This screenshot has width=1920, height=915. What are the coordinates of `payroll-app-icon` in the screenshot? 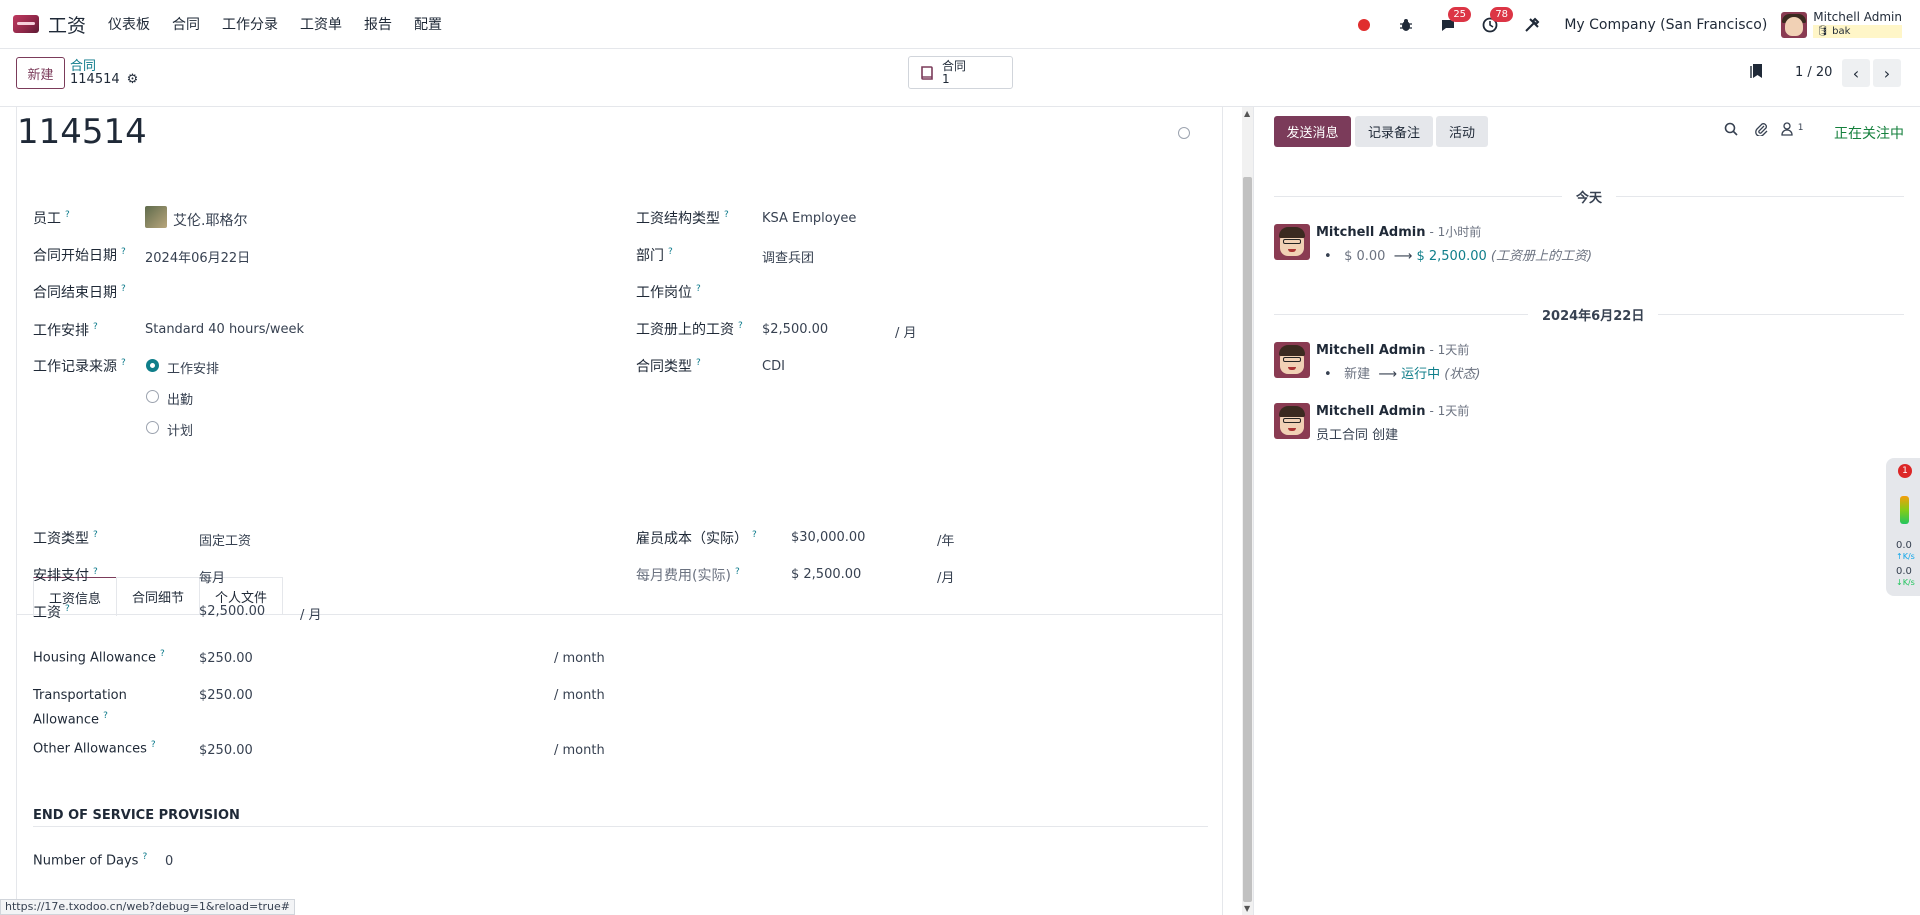 It's located at (26, 24).